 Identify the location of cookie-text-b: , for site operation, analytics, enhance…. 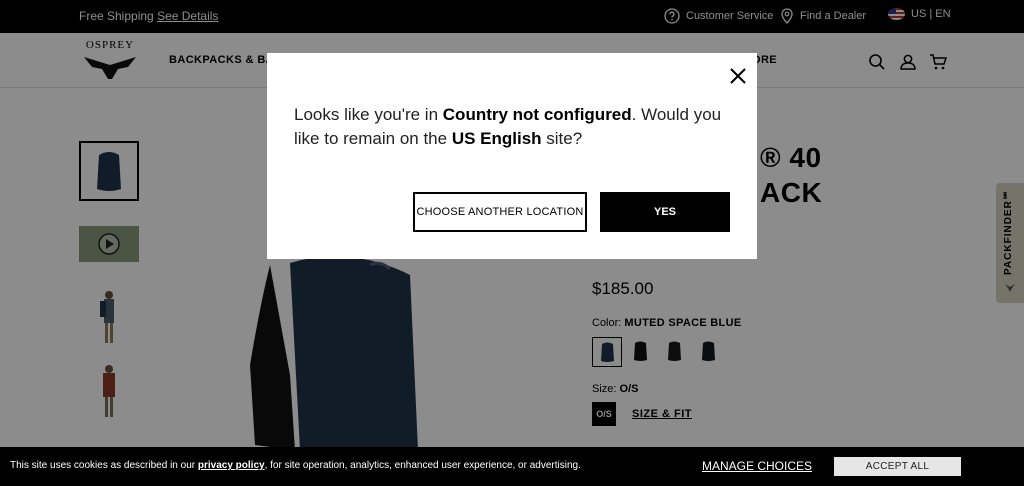
(422, 465).